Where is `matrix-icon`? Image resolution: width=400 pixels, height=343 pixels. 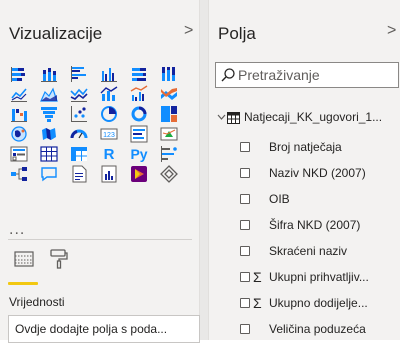 matrix-icon is located at coordinates (79, 154).